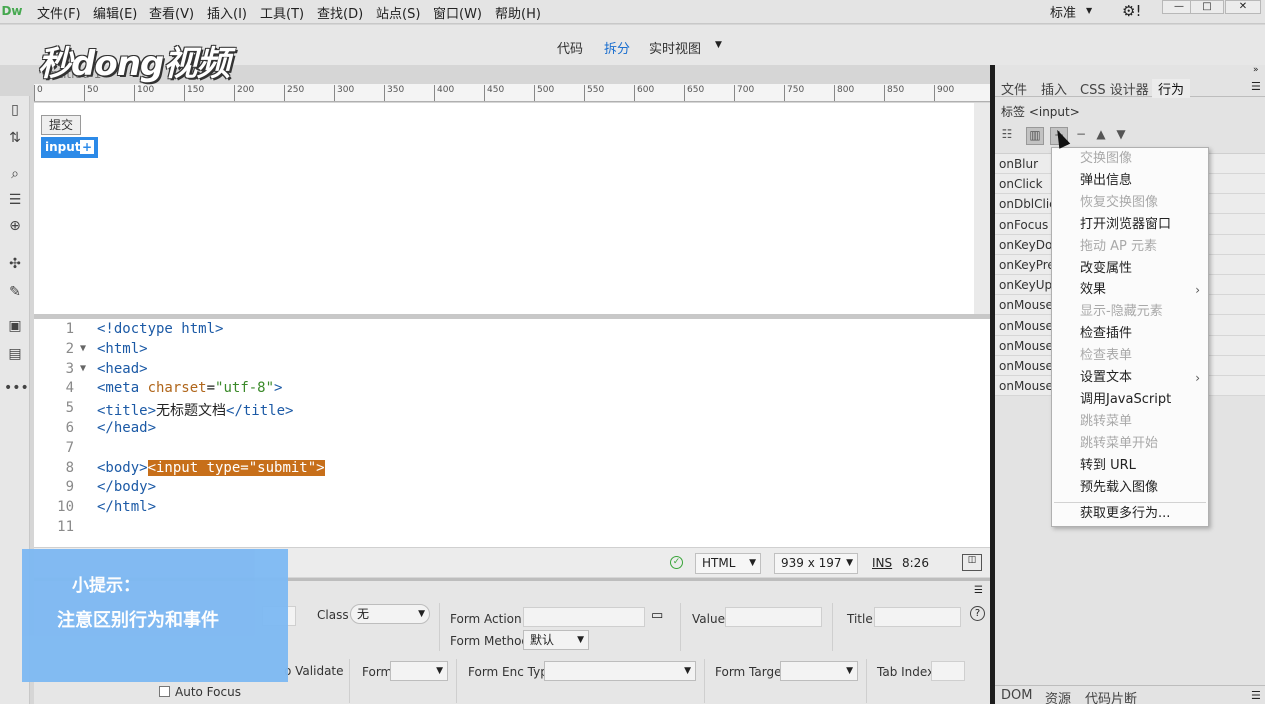  I want to click on help-icon: ?, so click(977, 613).